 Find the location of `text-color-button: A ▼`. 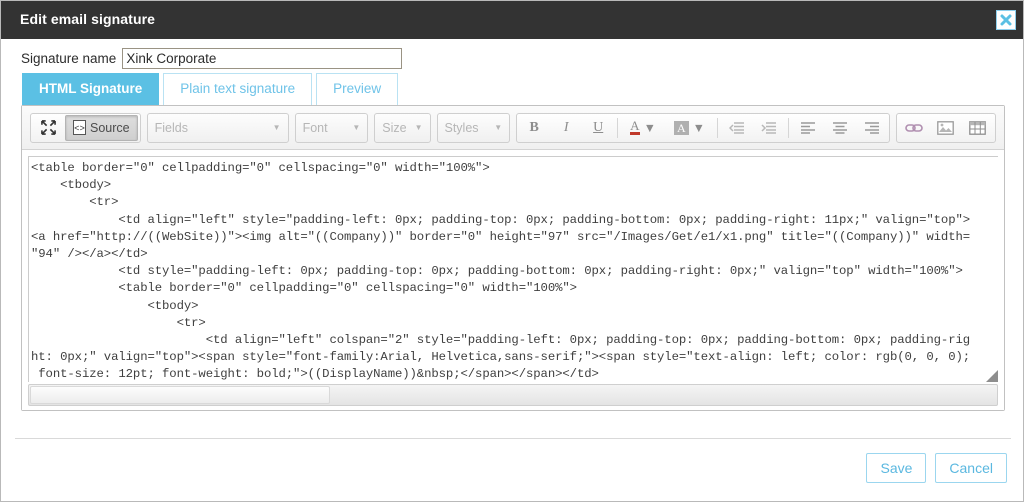

text-color-button: A ▼ is located at coordinates (643, 128).